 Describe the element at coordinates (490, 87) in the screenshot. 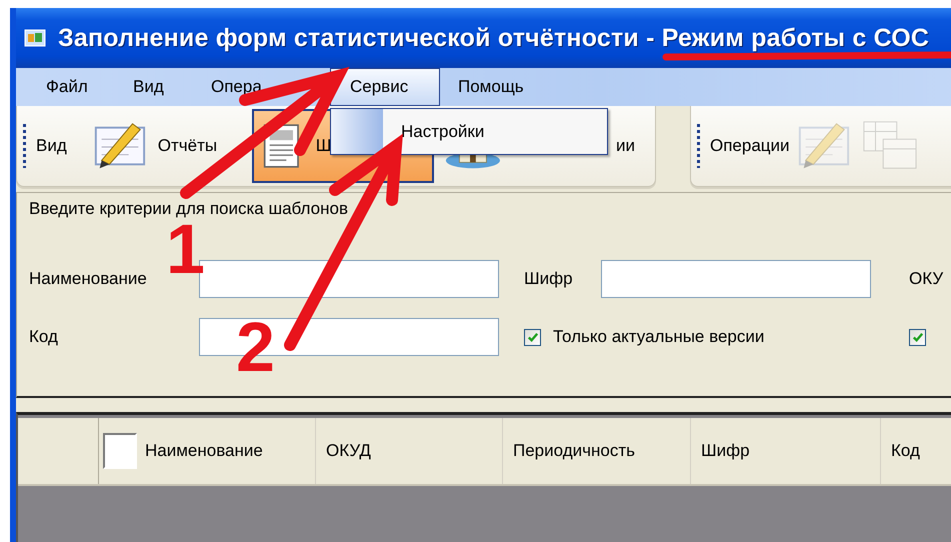

I see `menu-item: Помощь` at that location.